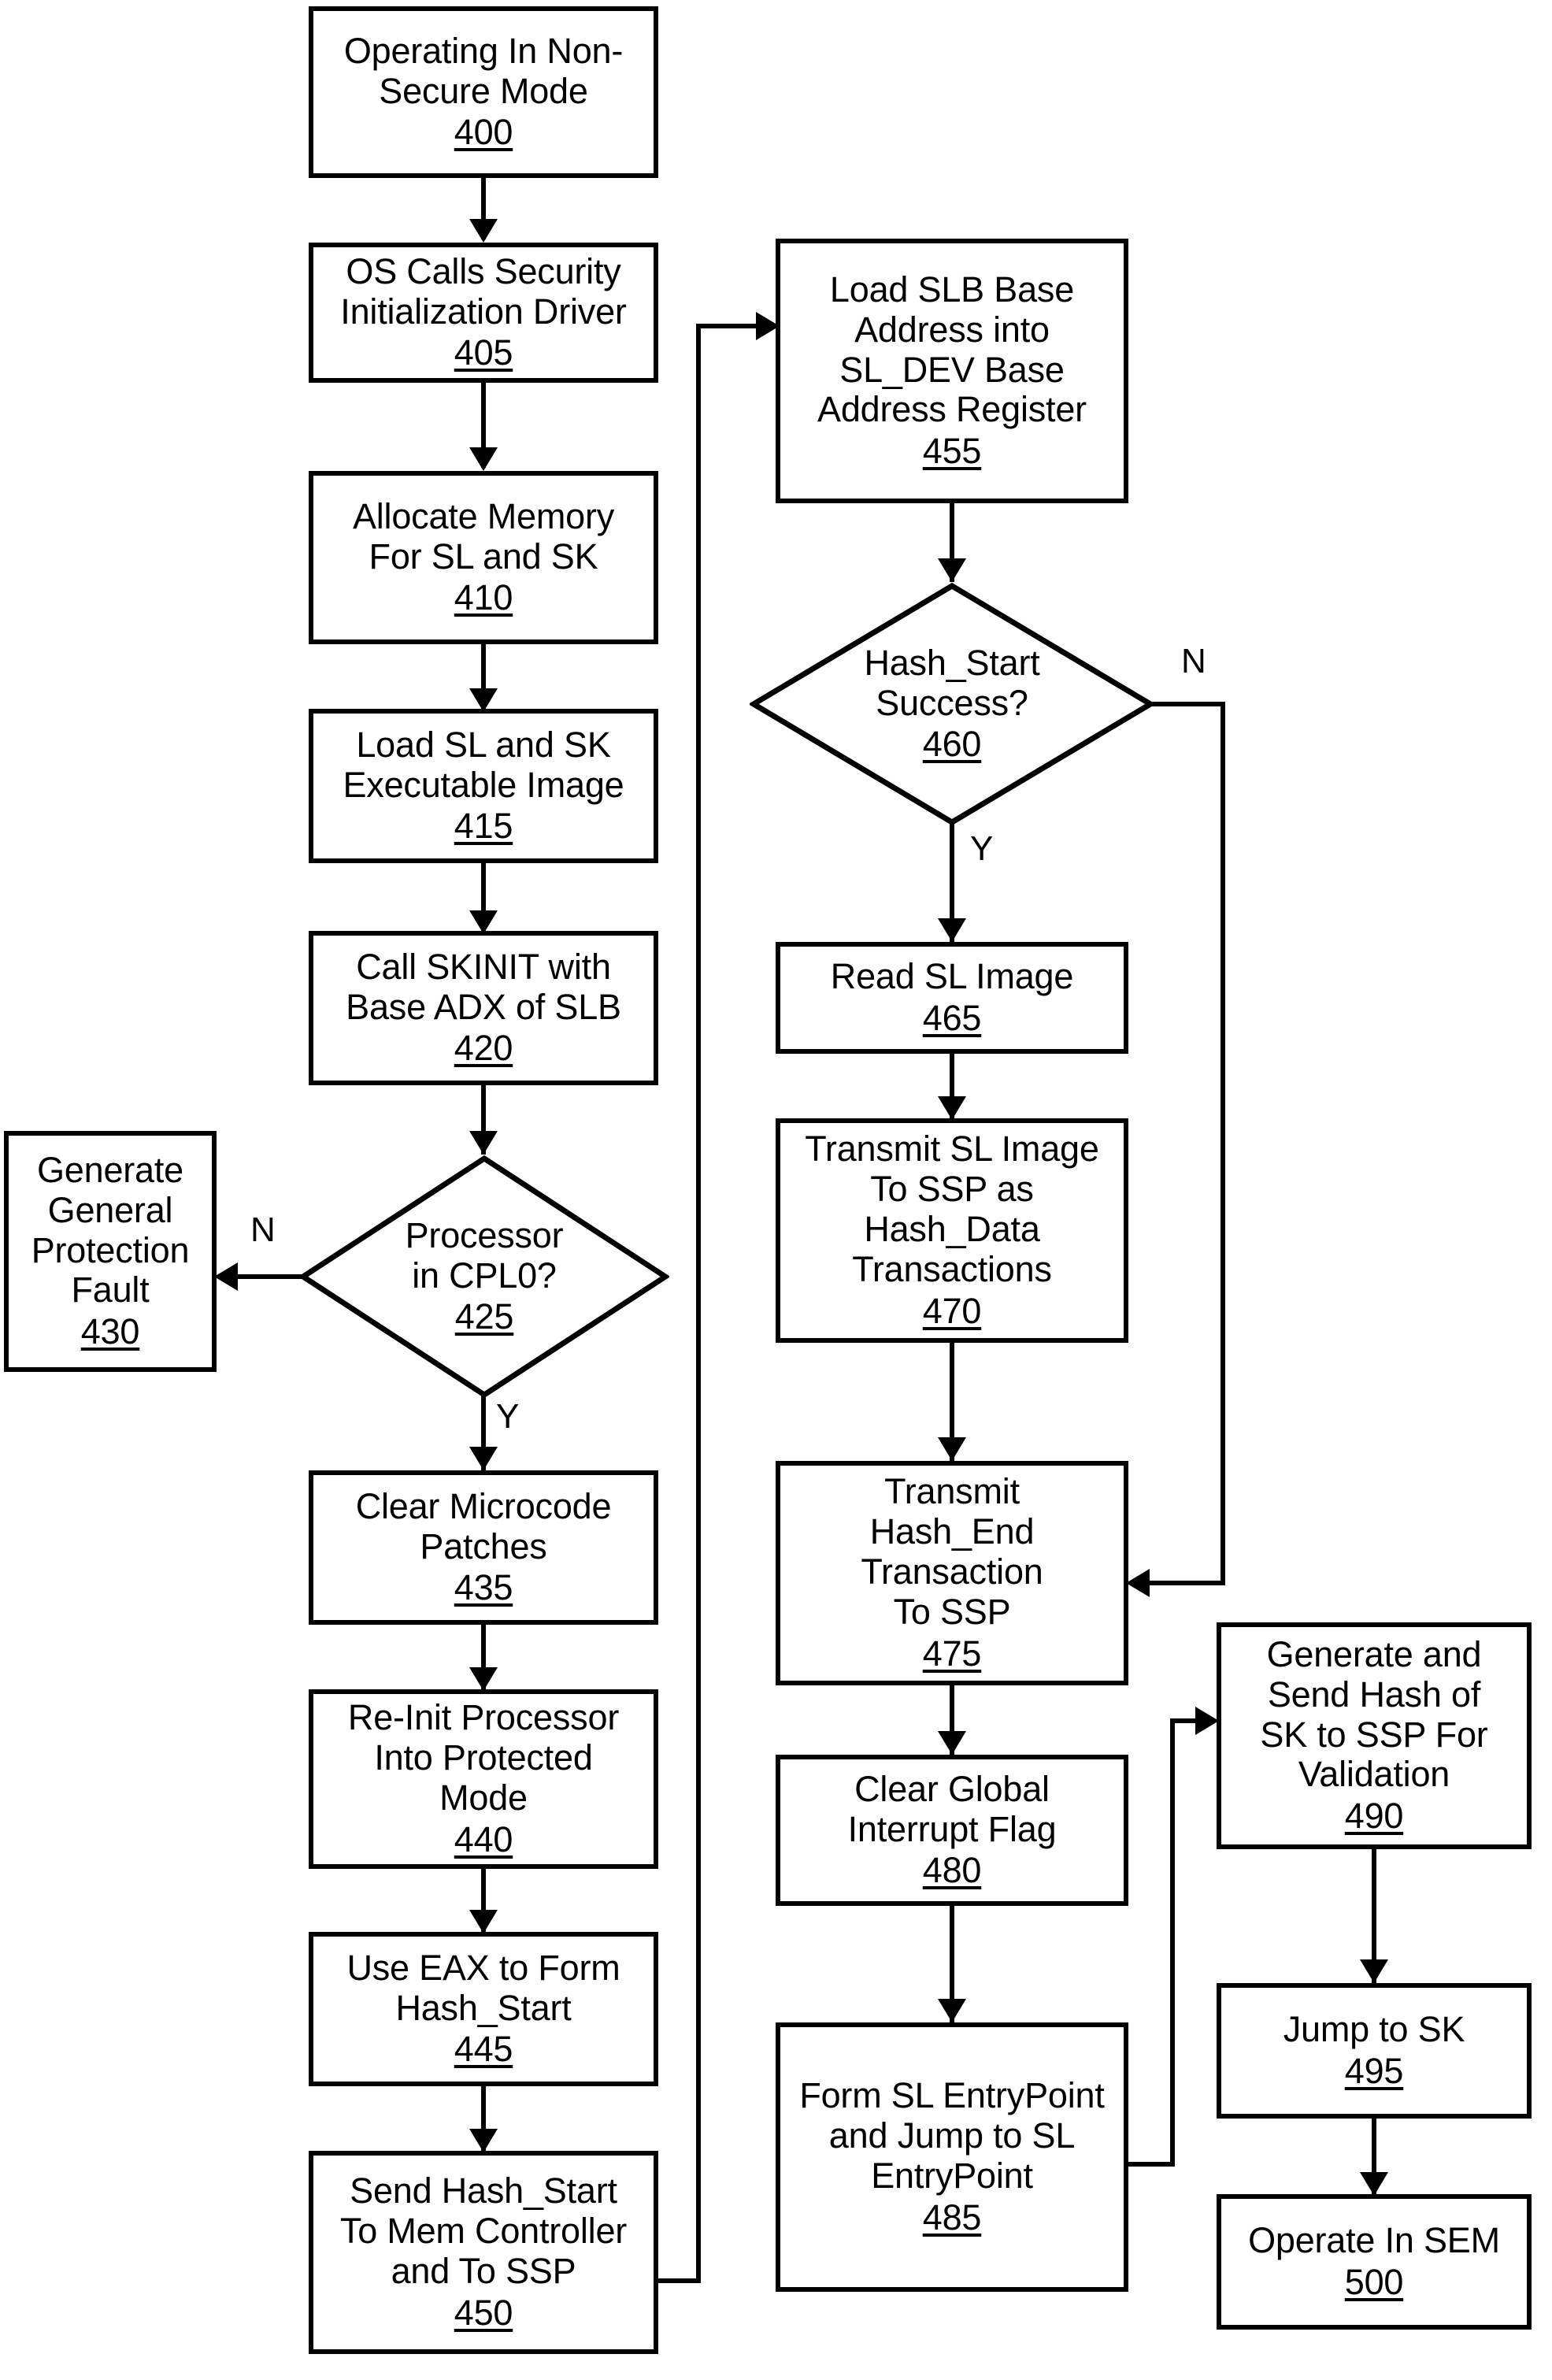 The image size is (1552, 2380). I want to click on node-operating-in-non-secure-mode: Operating In Non- Secure Mode 400, so click(483, 92).